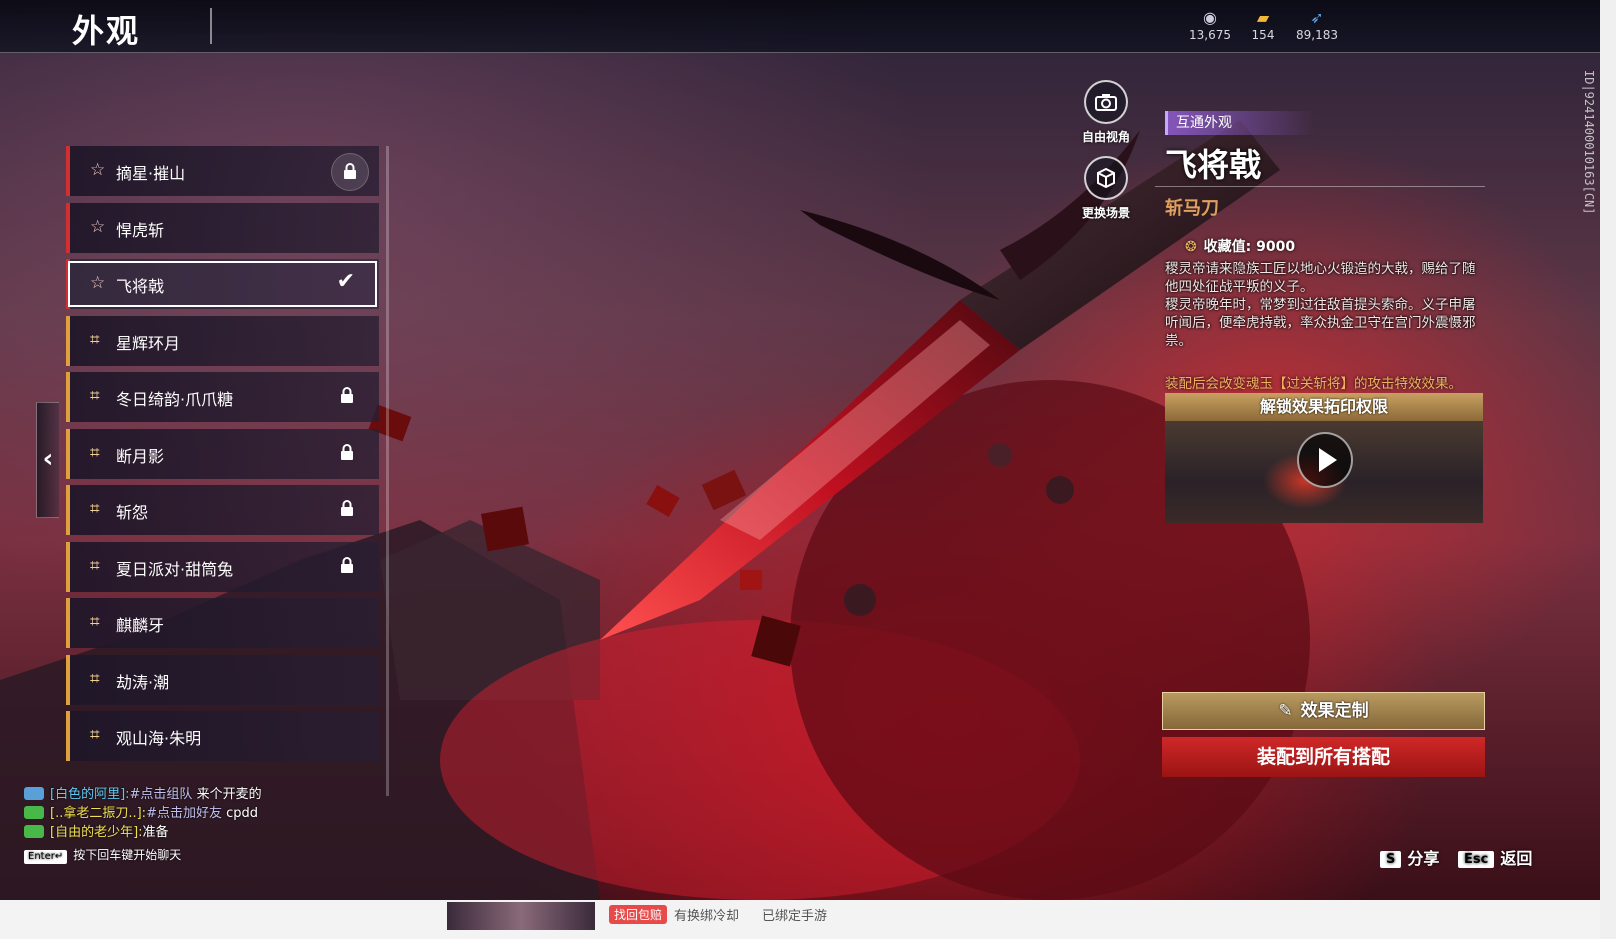 The width and height of the screenshot is (1616, 939). I want to click on skin-item-label: 夏日派对·甜筒兔, so click(175, 569).